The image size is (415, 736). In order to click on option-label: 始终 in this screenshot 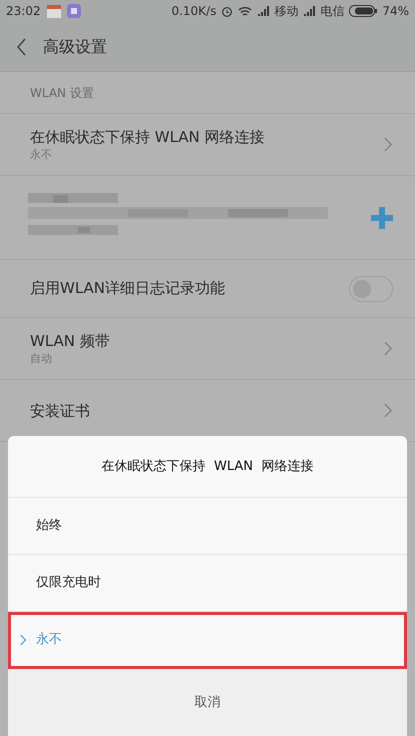, I will do `click(49, 526)`.